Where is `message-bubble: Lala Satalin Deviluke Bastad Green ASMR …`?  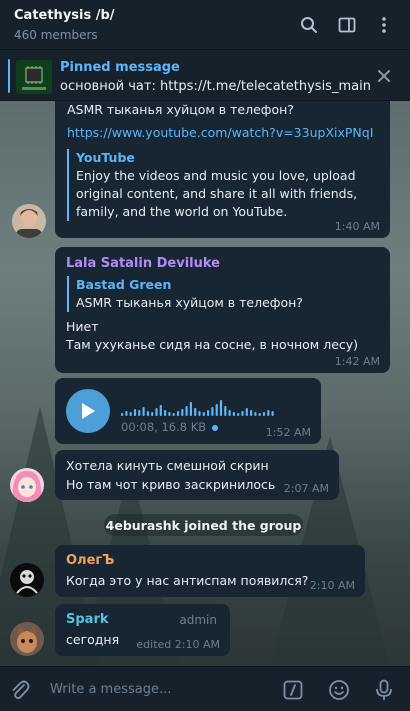
message-bubble: Lala Satalin Deviluke Bastad Green ASMR … is located at coordinates (222, 310).